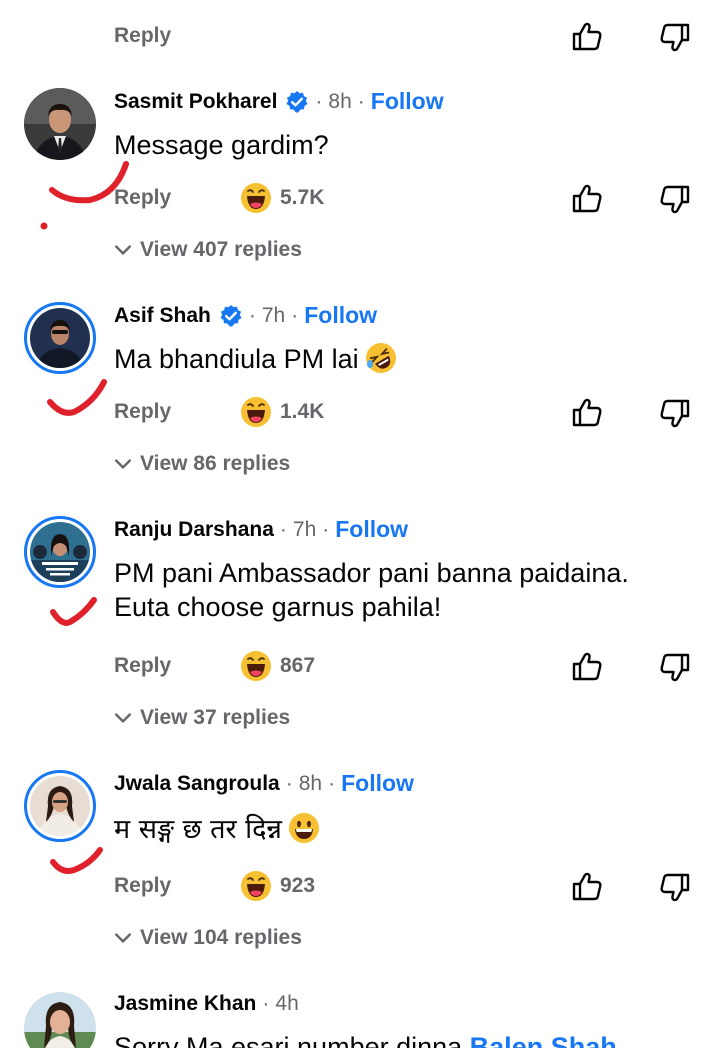  I want to click on view-replies-button: View 86 replies, so click(202, 464).